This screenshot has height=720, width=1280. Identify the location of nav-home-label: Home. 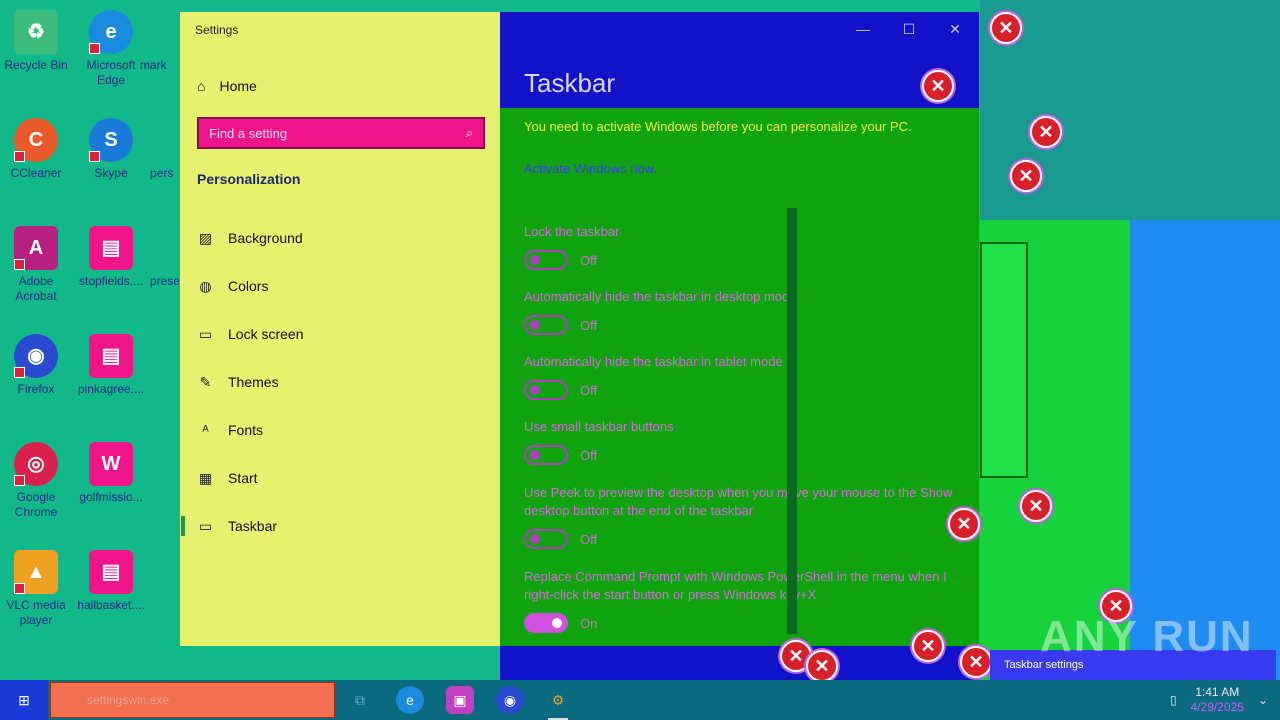
(238, 86).